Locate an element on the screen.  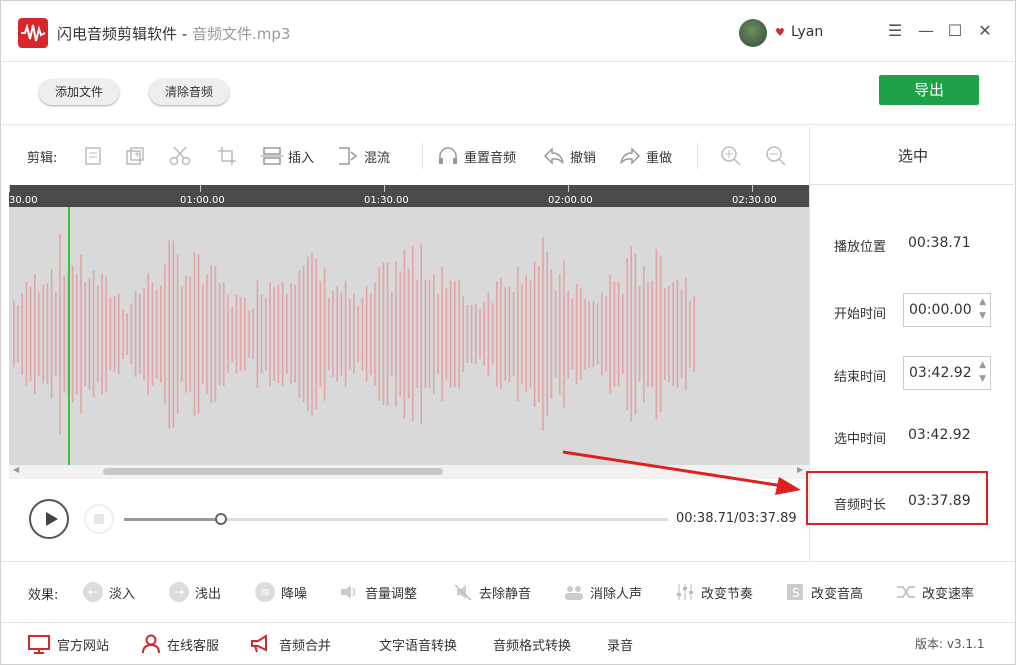
format-convert-link: 音频格式转换 is located at coordinates (532, 644).